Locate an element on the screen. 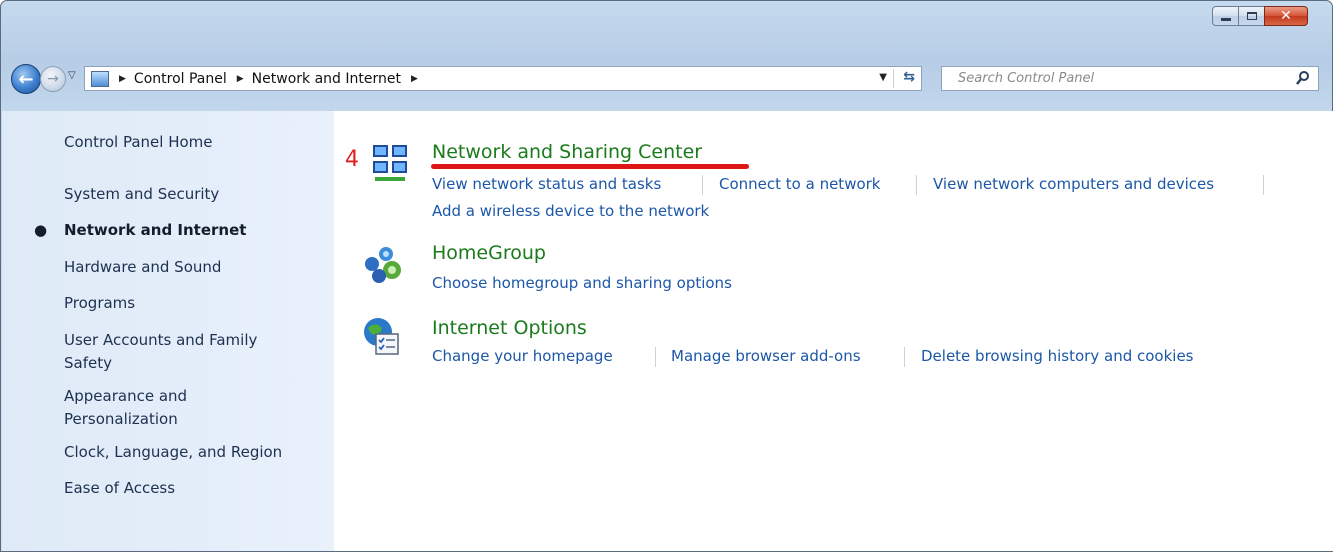 This screenshot has width=1333, height=552. window-controls: ✕ is located at coordinates (1260, 16).